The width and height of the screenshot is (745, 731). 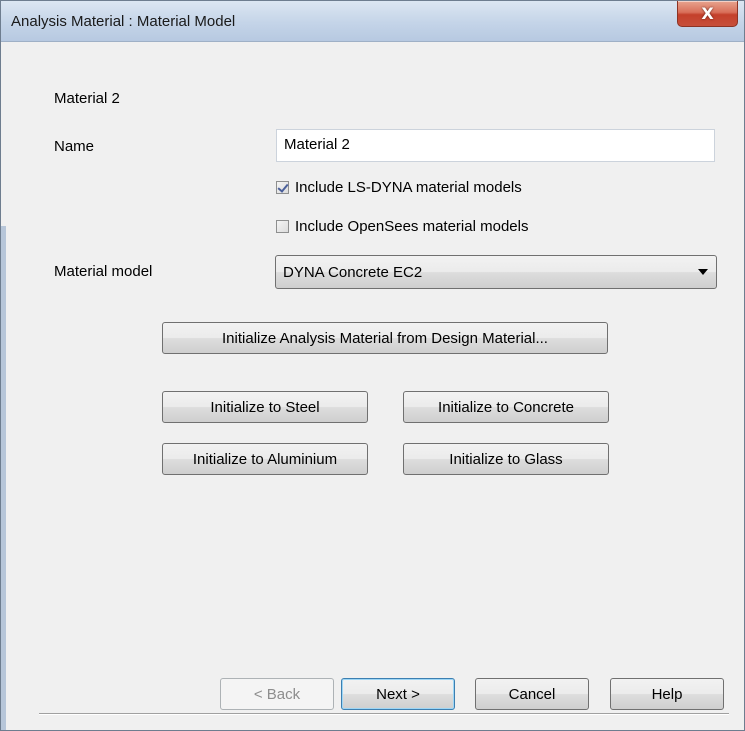 I want to click on close-icon: X, so click(x=707, y=13).